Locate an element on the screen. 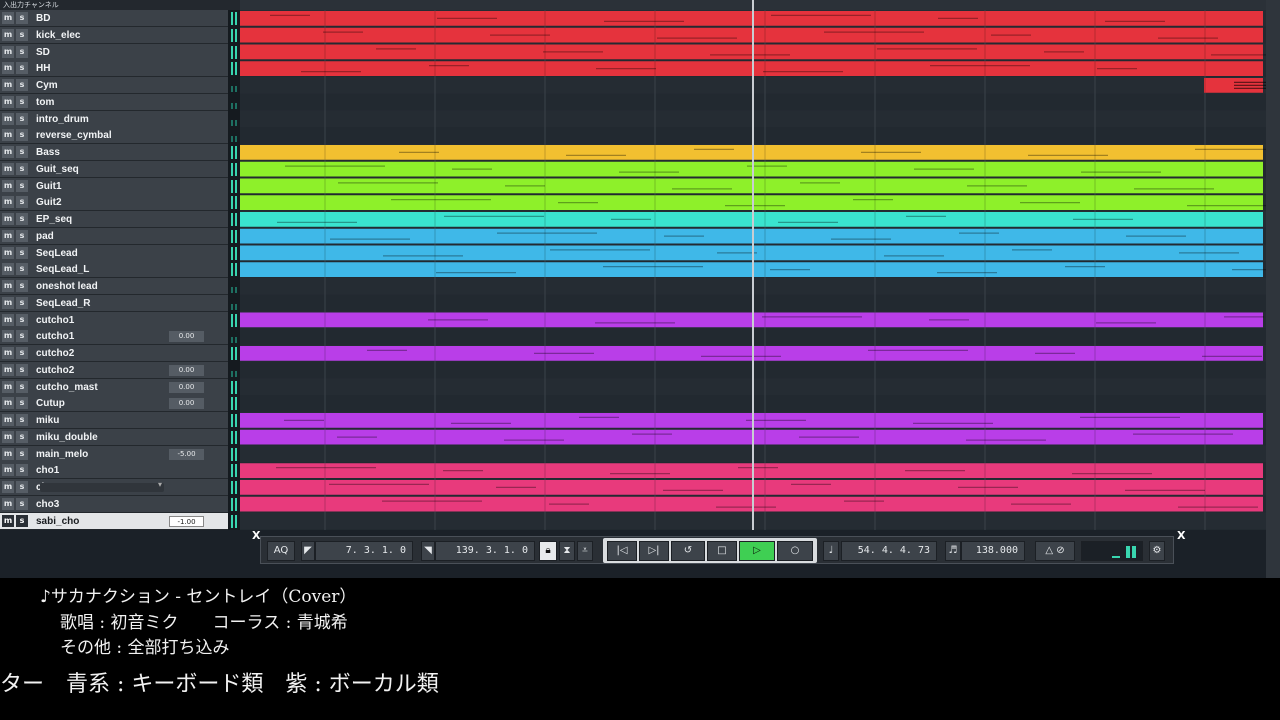  track-row: m s cutcho1 is located at coordinates (120, 320).